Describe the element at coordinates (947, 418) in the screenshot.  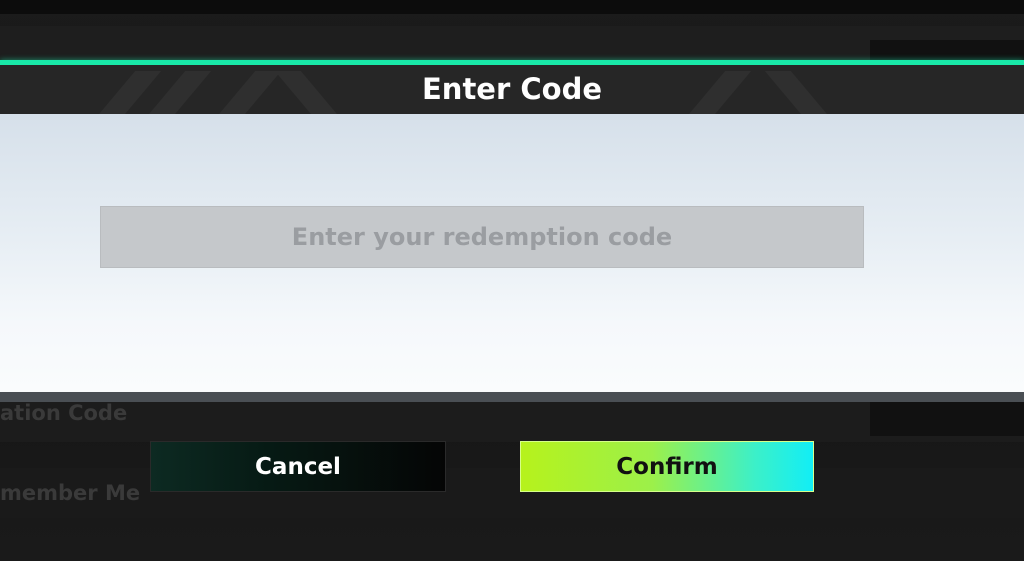
I see `background-row-value-box` at that location.